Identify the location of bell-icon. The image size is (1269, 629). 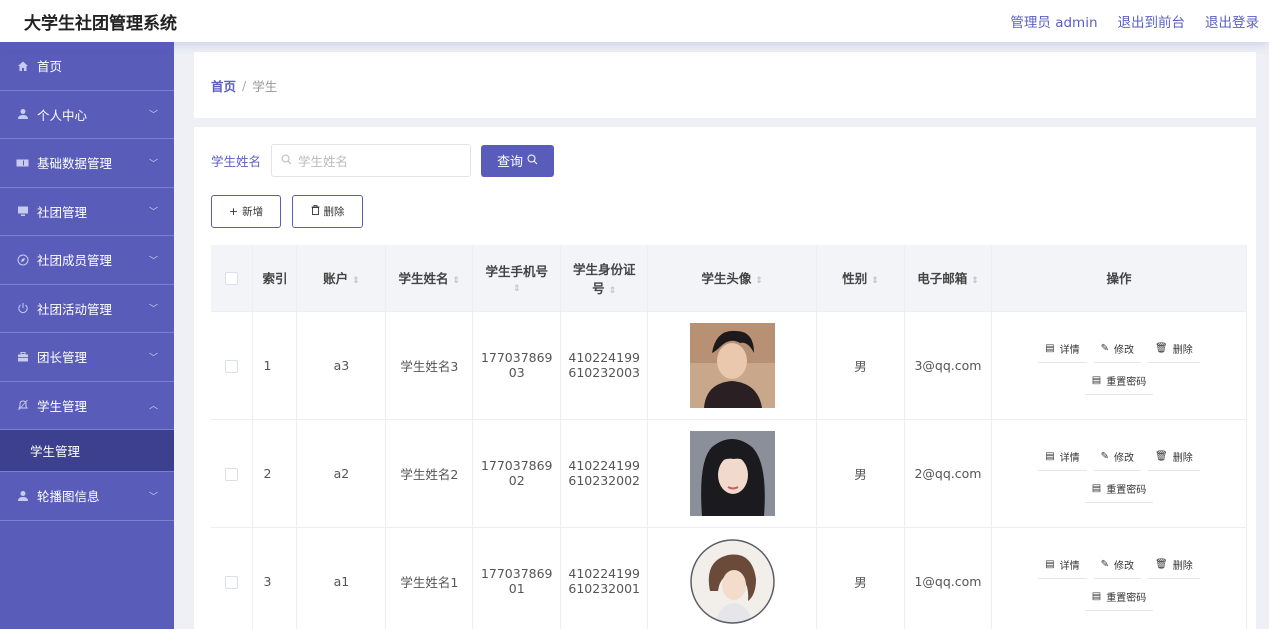
(22, 405).